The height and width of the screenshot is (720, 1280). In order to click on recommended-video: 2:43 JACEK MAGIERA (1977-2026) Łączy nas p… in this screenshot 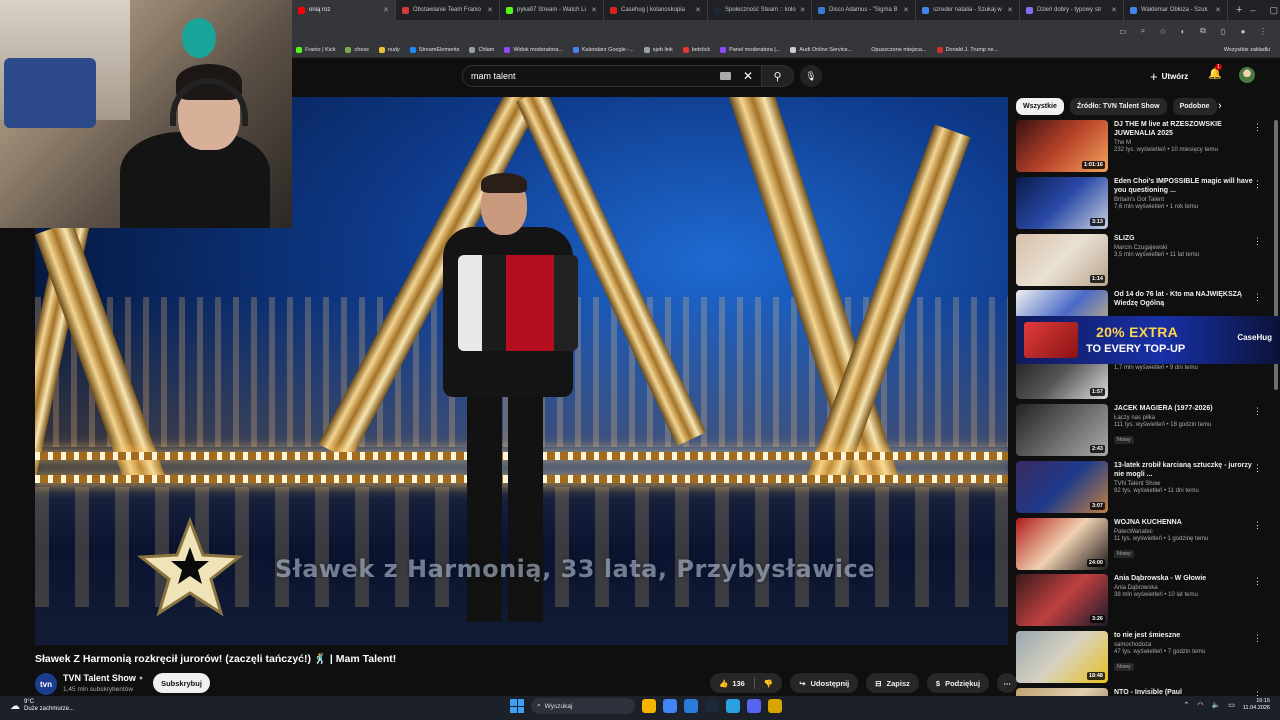, I will do `click(1143, 432)`.